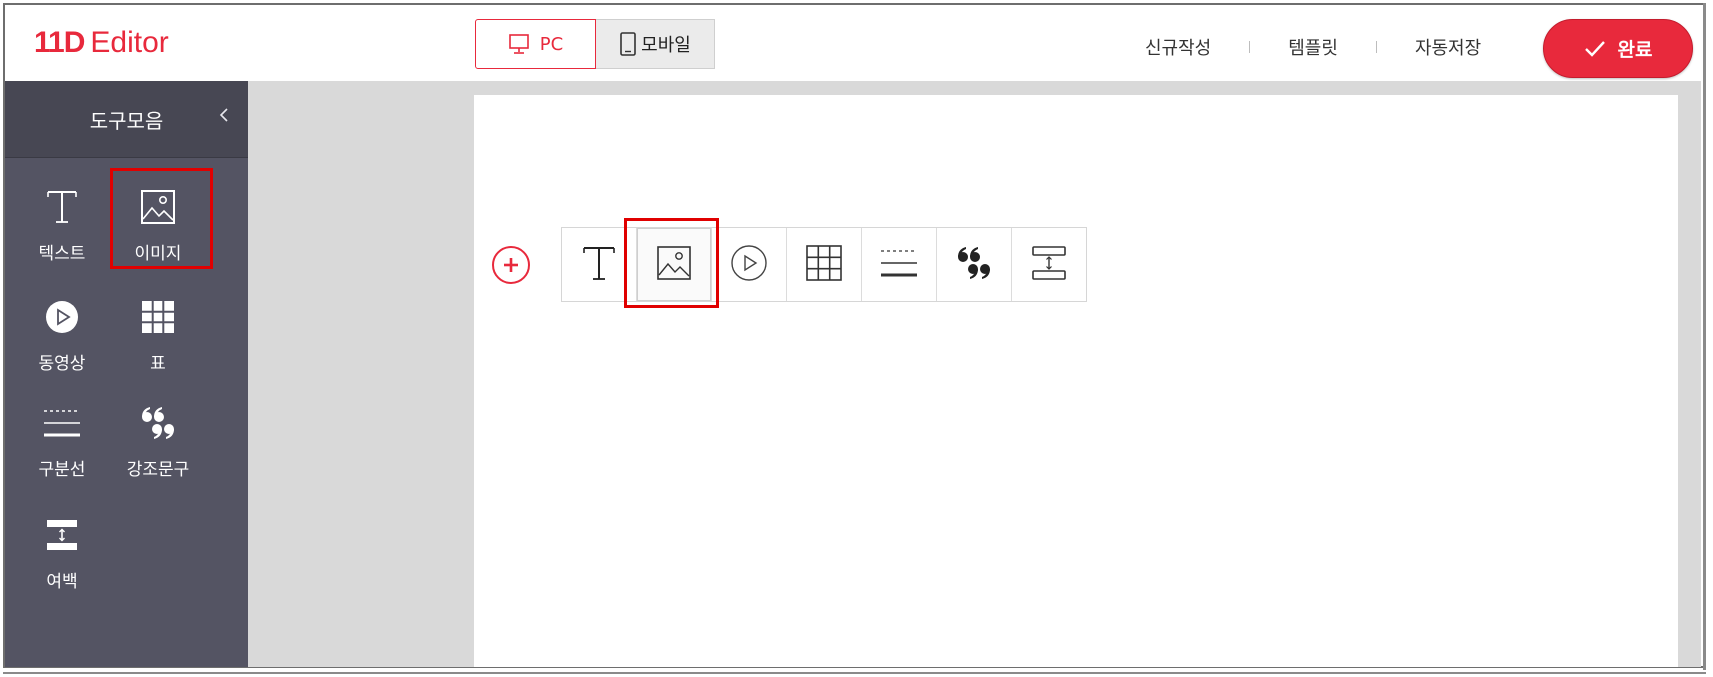  I want to click on insert-table-button, so click(824, 264).